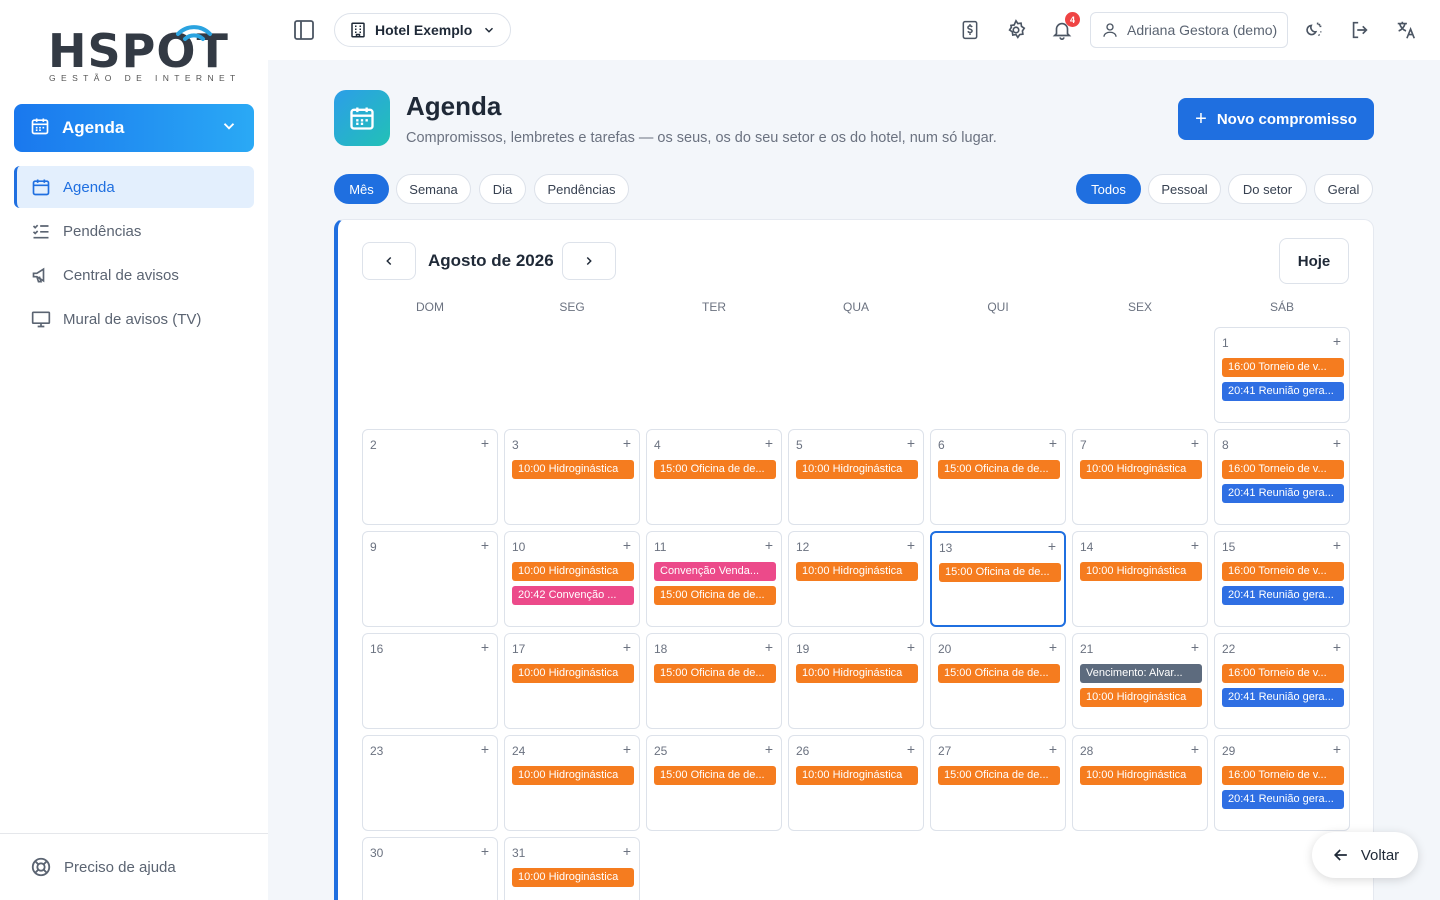  What do you see at coordinates (1108, 189) in the screenshot?
I see `filter-todos: Todos` at bounding box center [1108, 189].